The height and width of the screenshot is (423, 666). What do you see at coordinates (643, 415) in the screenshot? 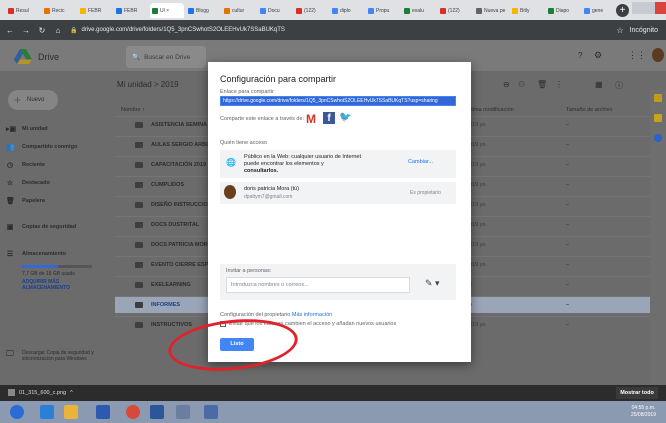
I see `clock-date: 25/08/2019` at bounding box center [643, 415].